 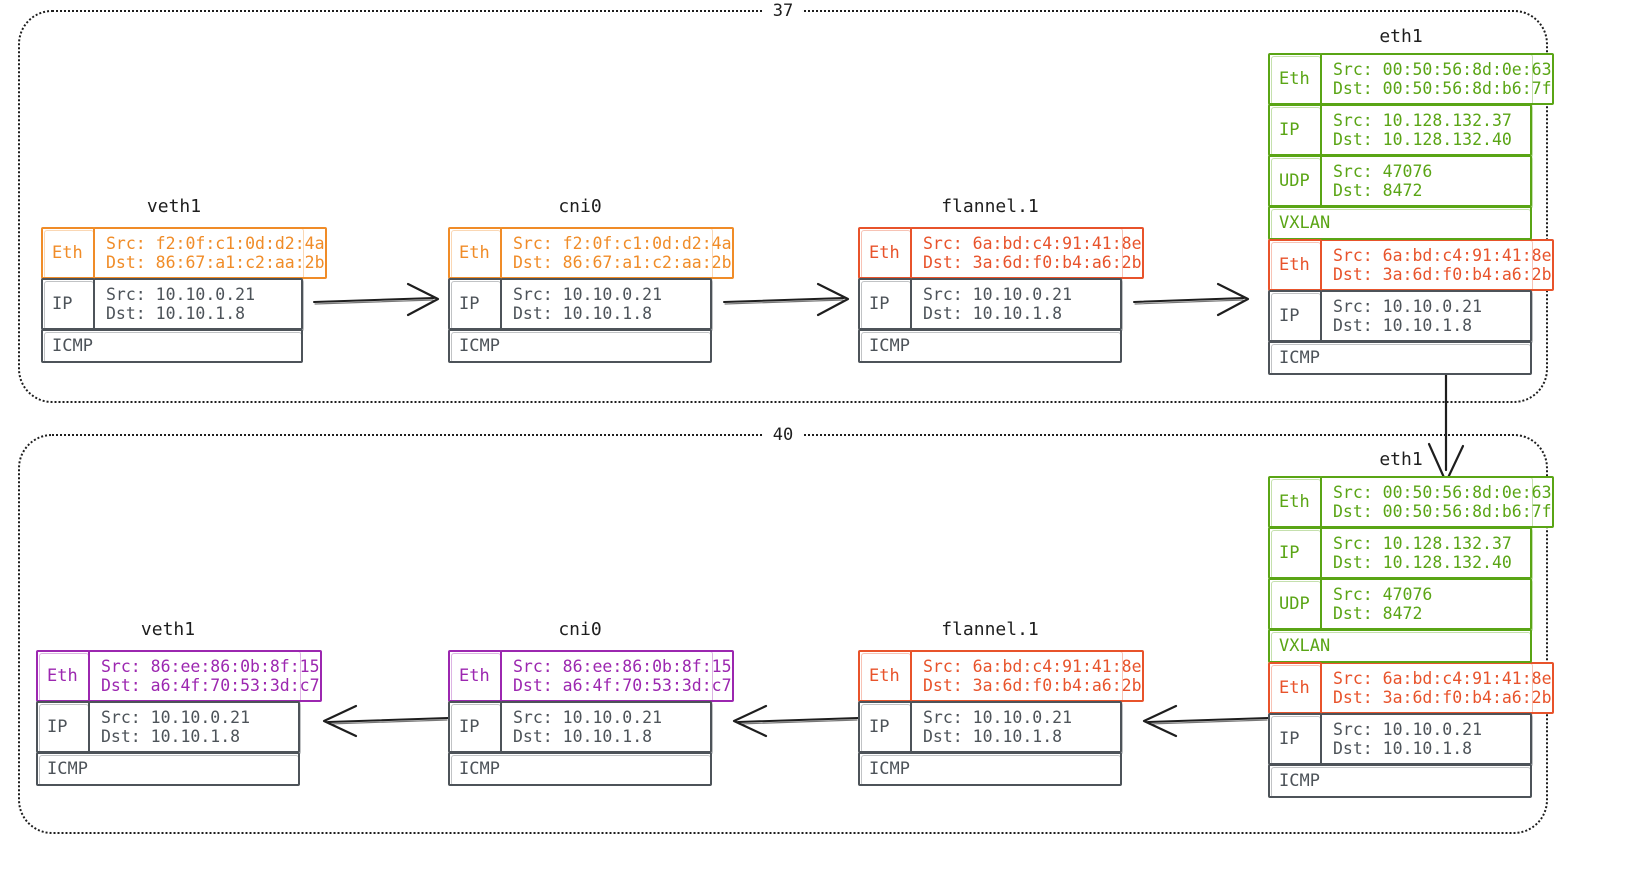 I want to click on inner-eth-dst: Dst: 3a:6d:f0:b4:a6:2b, so click(x=1442, y=697).